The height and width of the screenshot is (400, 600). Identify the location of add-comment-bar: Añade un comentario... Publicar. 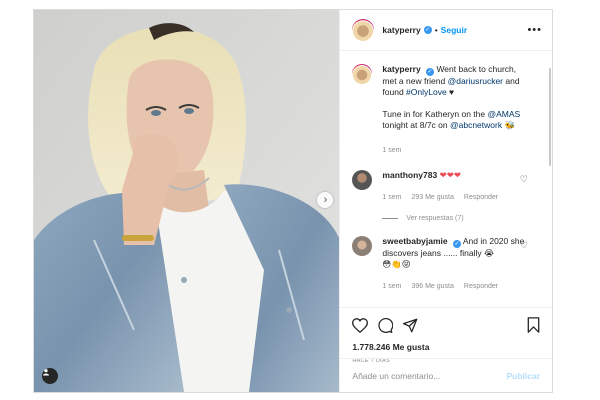
(446, 375).